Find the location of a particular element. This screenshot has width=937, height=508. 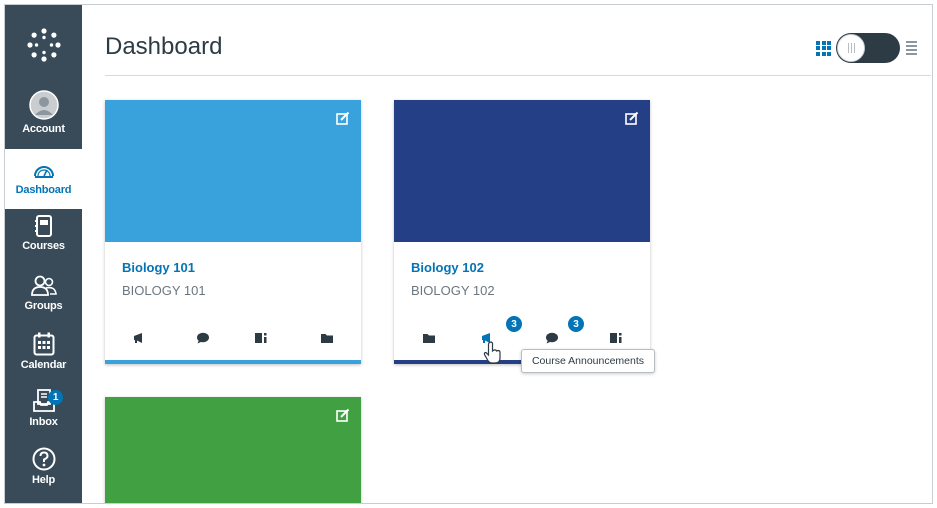

announcements-icon is located at coordinates (140, 338).